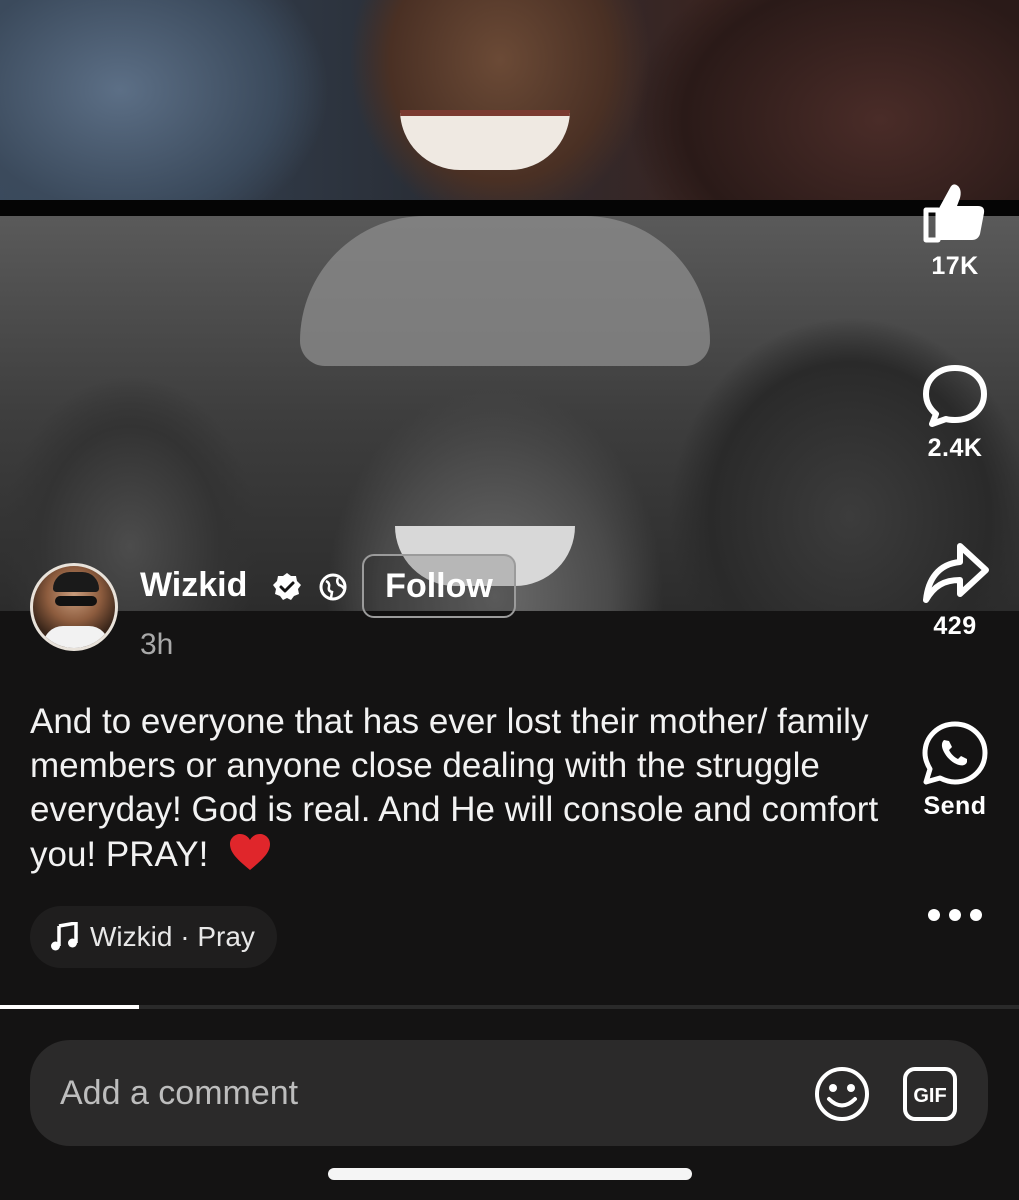  What do you see at coordinates (410, 1093) in the screenshot?
I see `comment-input` at bounding box center [410, 1093].